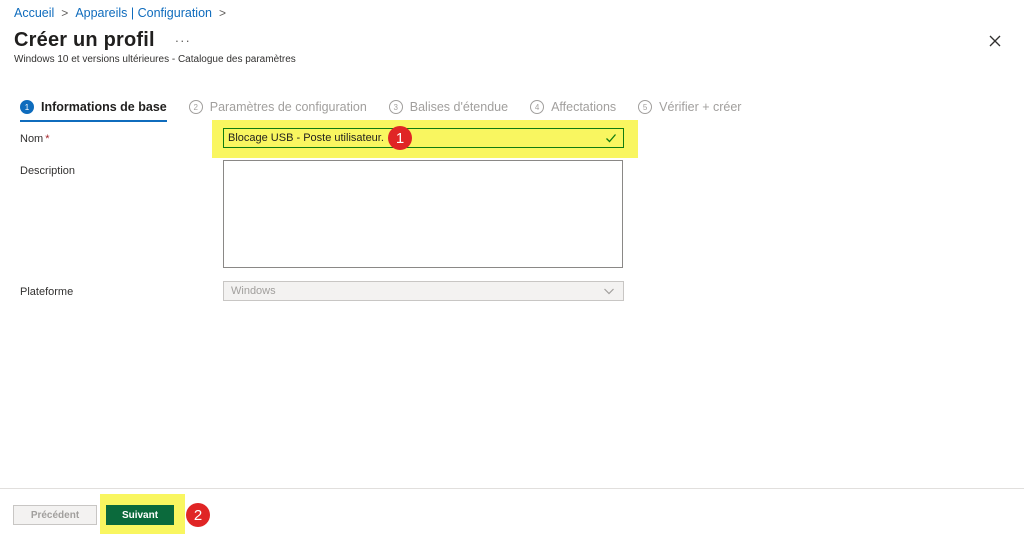  Describe the element at coordinates (27, 107) in the screenshot. I see `step-number-badge: 1` at that location.